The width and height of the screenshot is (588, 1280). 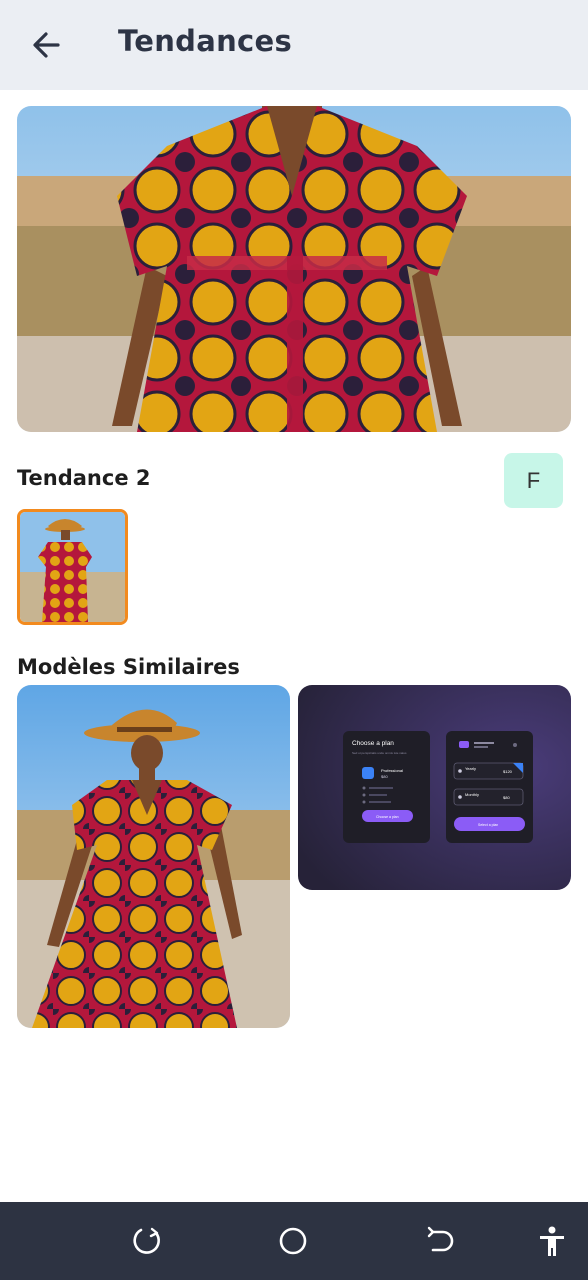 I want to click on recent-apps-icon, so click(x=146, y=1240).